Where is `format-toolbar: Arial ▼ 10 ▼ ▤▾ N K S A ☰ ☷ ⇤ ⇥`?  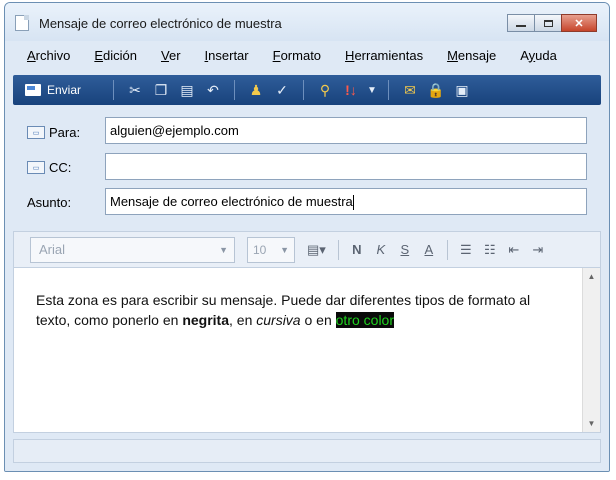 format-toolbar: Arial ▼ 10 ▼ ▤▾ N K S A ☰ ☷ ⇤ ⇥ is located at coordinates (307, 249).